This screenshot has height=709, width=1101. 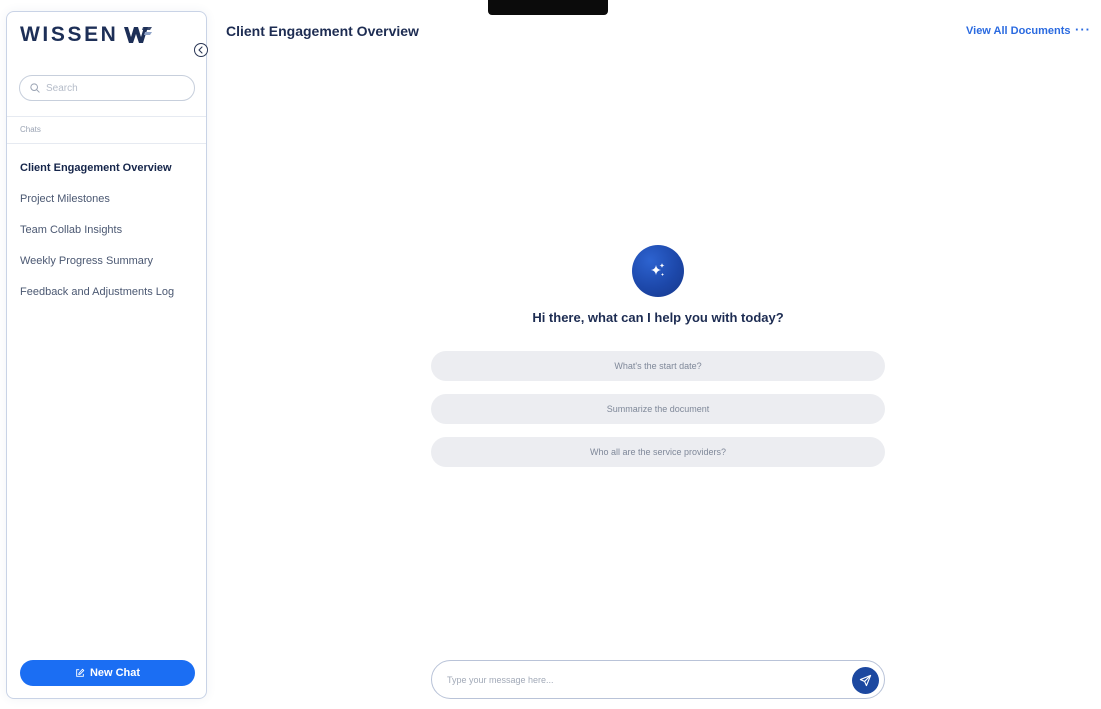 What do you see at coordinates (115, 673) in the screenshot?
I see `new-chat-label: New Chat` at bounding box center [115, 673].